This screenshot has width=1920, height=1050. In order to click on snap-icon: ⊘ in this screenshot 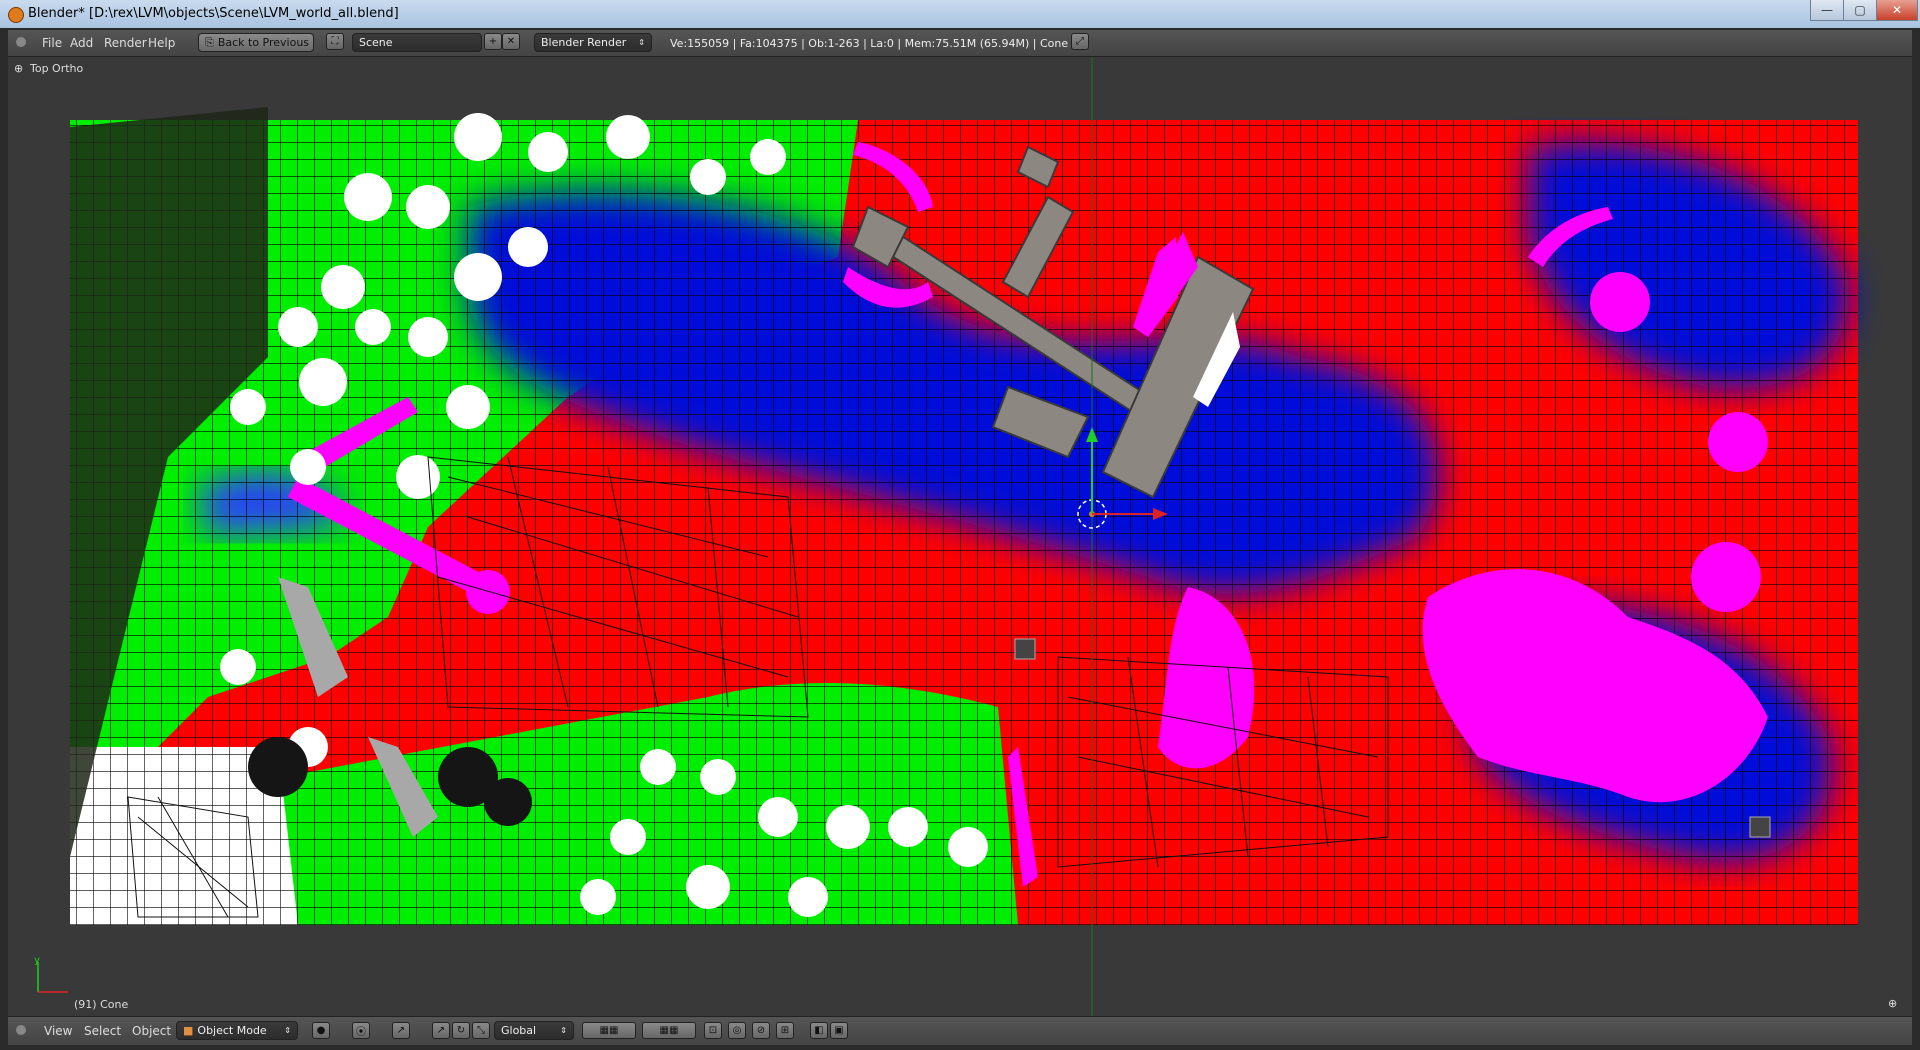, I will do `click(761, 1030)`.